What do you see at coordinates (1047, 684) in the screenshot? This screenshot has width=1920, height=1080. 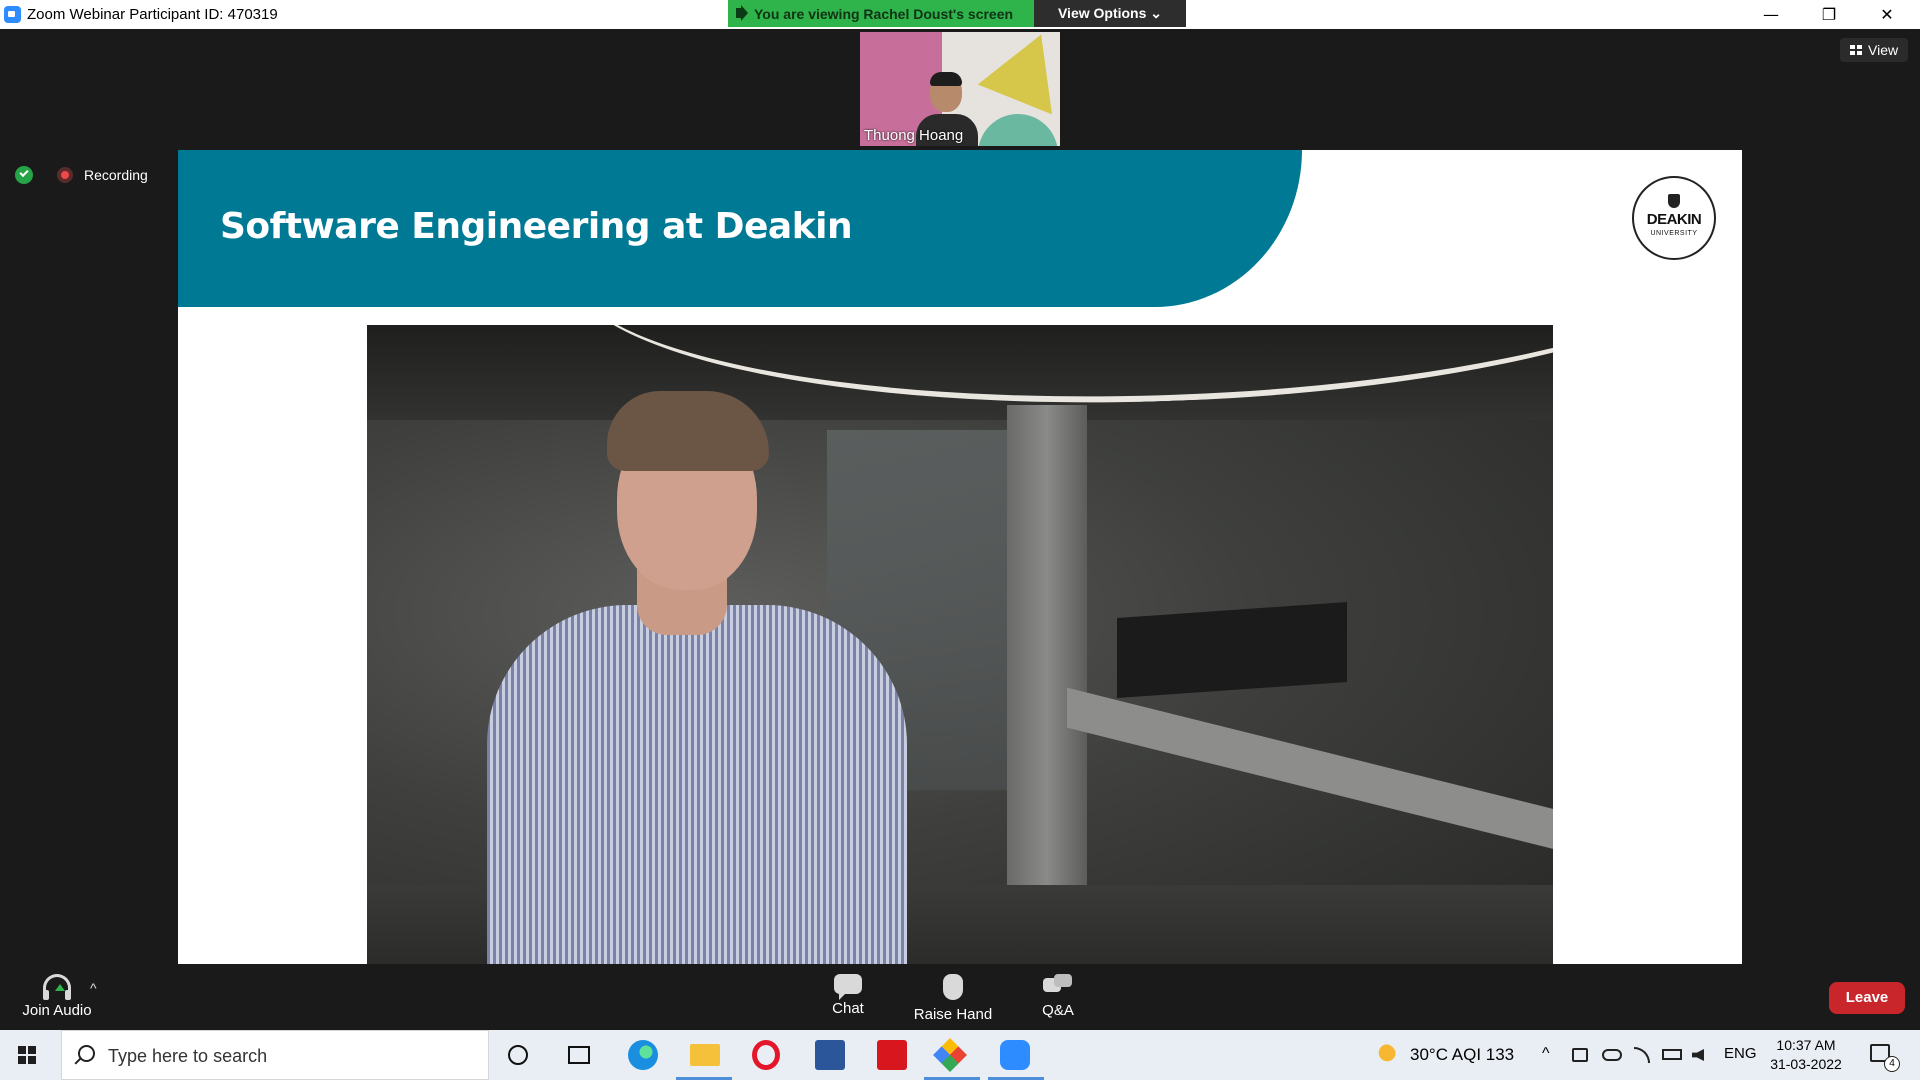 I see `video-pillar` at bounding box center [1047, 684].